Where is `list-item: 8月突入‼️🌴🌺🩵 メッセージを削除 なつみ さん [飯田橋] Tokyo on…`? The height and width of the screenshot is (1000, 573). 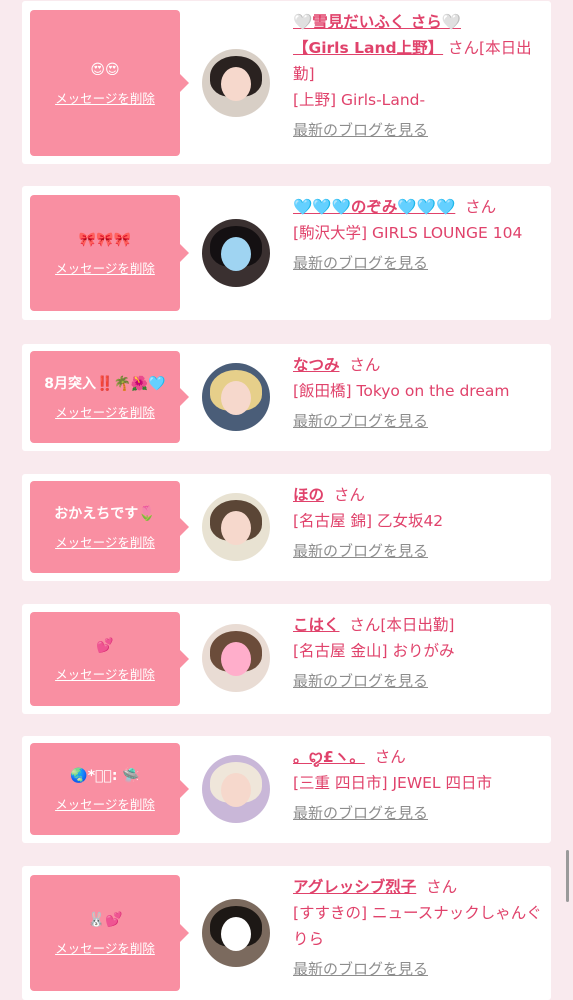 list-item: 8月突入‼️🌴🌺🩵 メッセージを削除 なつみ さん [飯田橋] Tokyo on… is located at coordinates (286, 397).